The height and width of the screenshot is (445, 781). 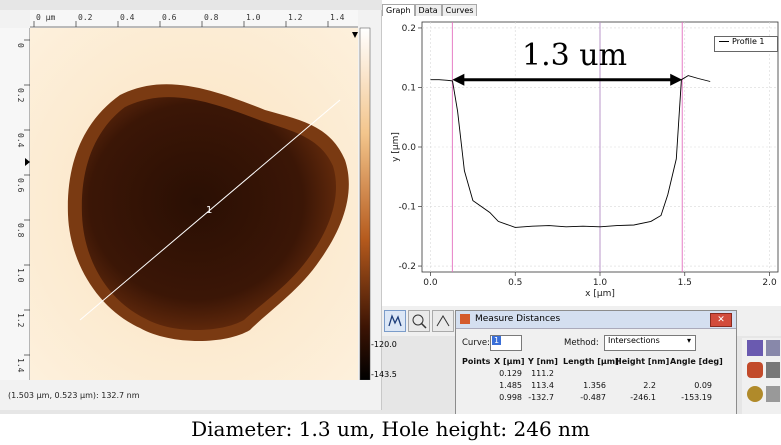 I want to click on y-tick-label: -0.2, so click(x=407, y=267).